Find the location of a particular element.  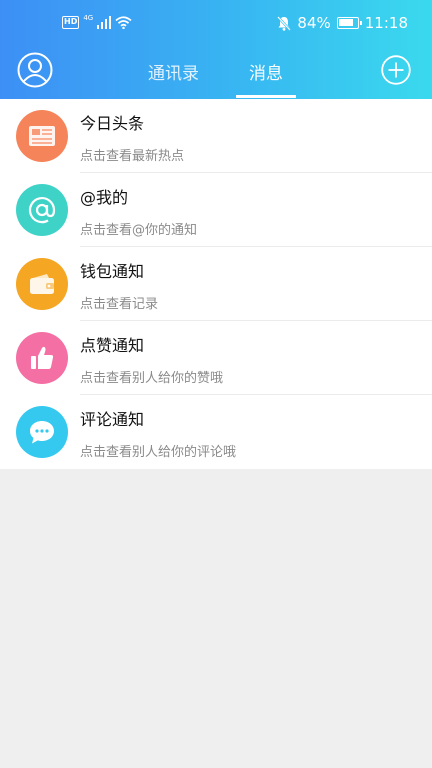

likes-avatar is located at coordinates (42, 358).